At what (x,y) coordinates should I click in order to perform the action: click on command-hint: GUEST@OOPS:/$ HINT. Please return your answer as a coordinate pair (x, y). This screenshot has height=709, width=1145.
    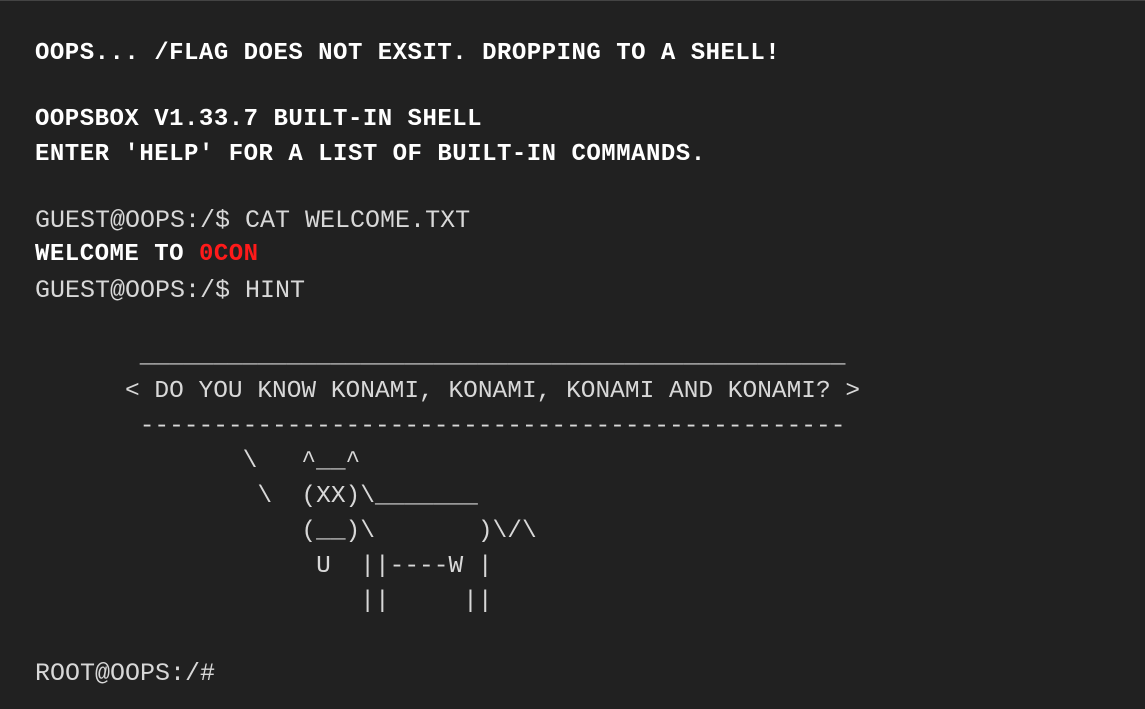
    Looking at the image, I should click on (170, 290).